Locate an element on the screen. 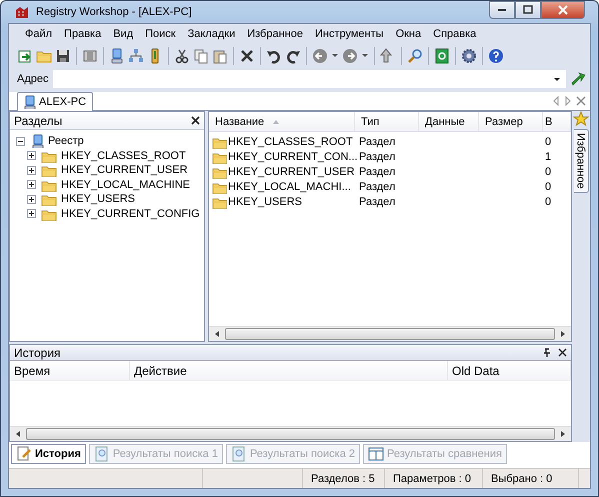 The image size is (599, 497). network-icon is located at coordinates (136, 56).